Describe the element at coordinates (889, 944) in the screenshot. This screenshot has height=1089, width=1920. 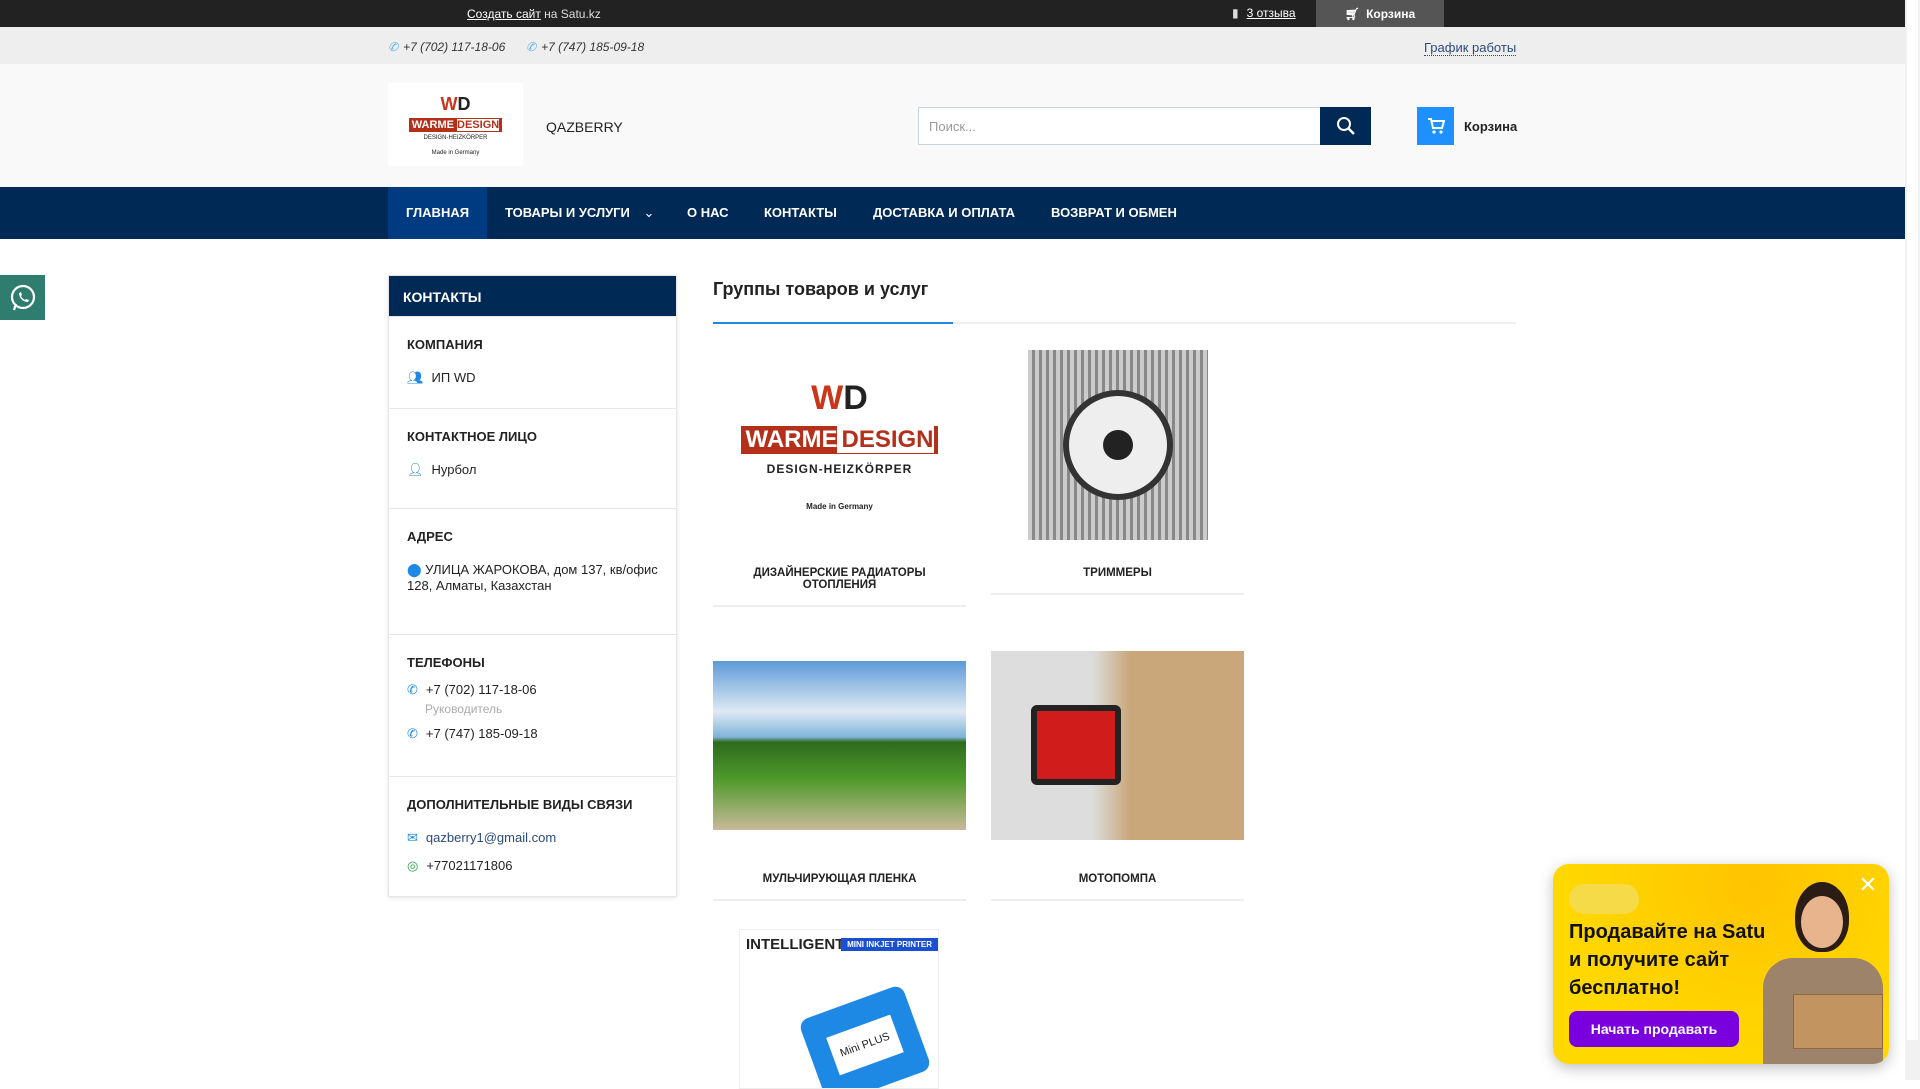
I see `printer-image-sub: MINI INKJET PRINTER` at that location.